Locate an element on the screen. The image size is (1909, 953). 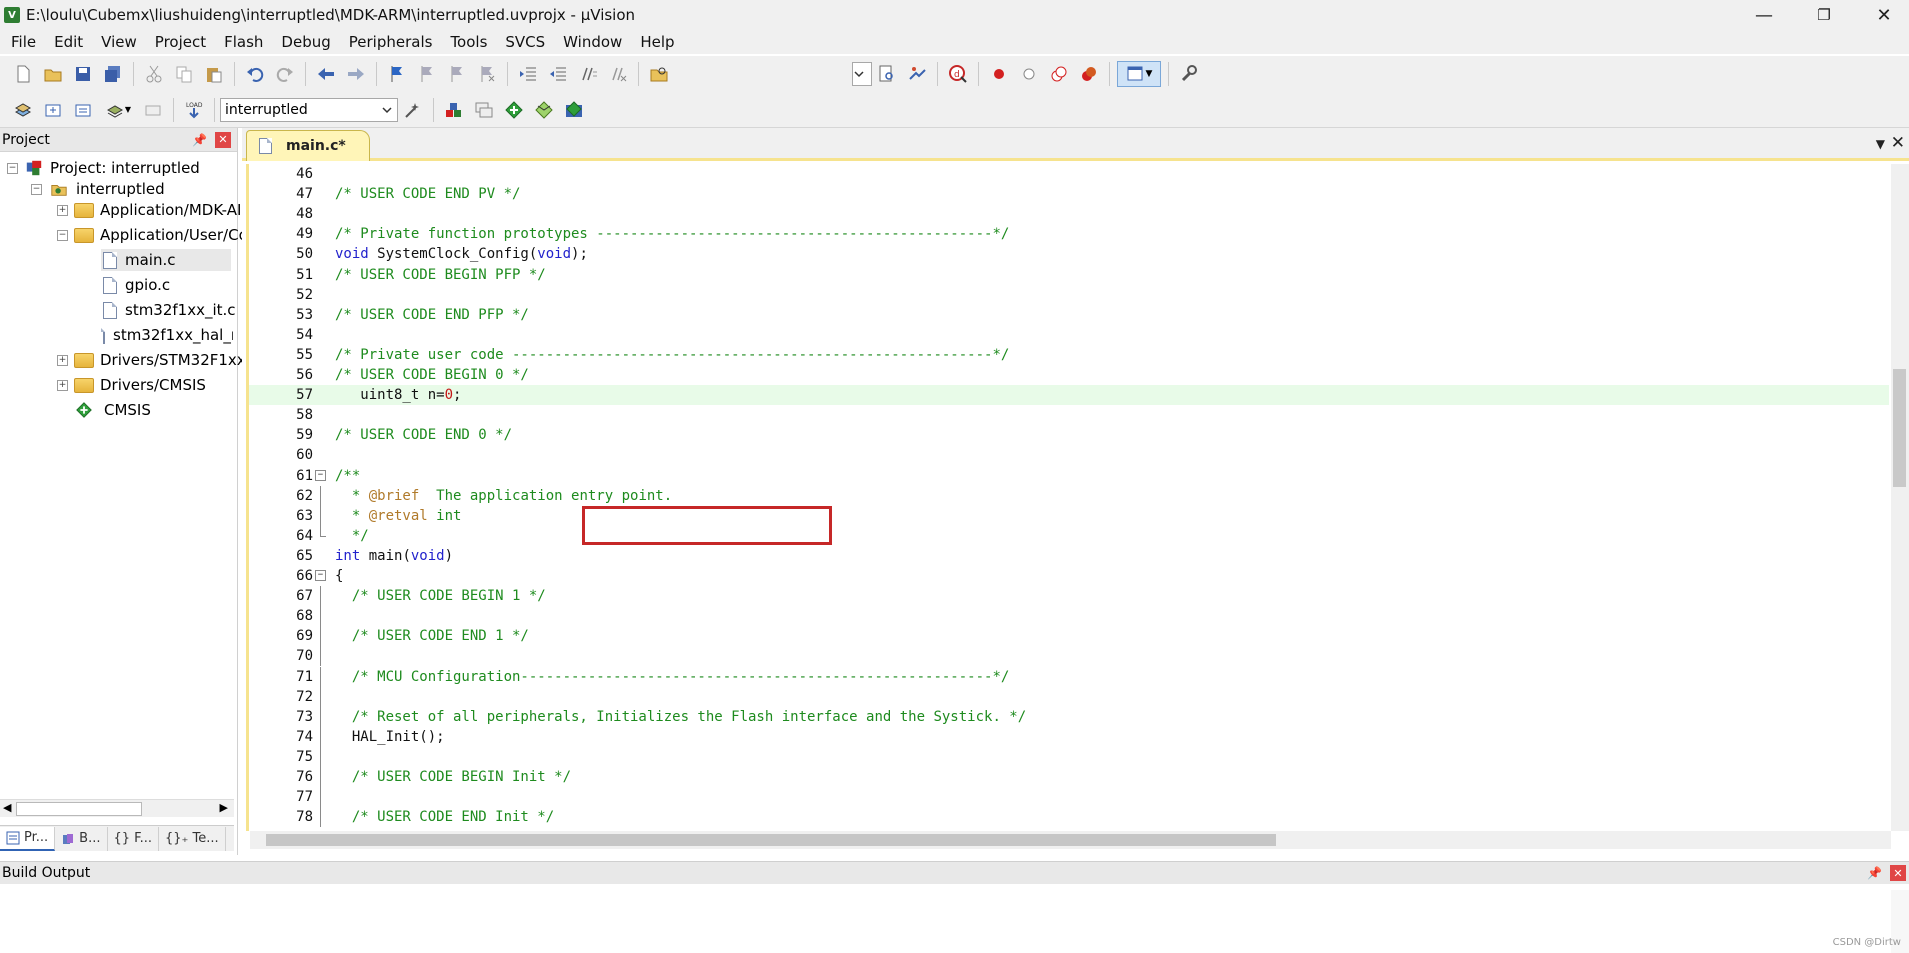
menu-peripherals: Peripherals is located at coordinates (391, 42).